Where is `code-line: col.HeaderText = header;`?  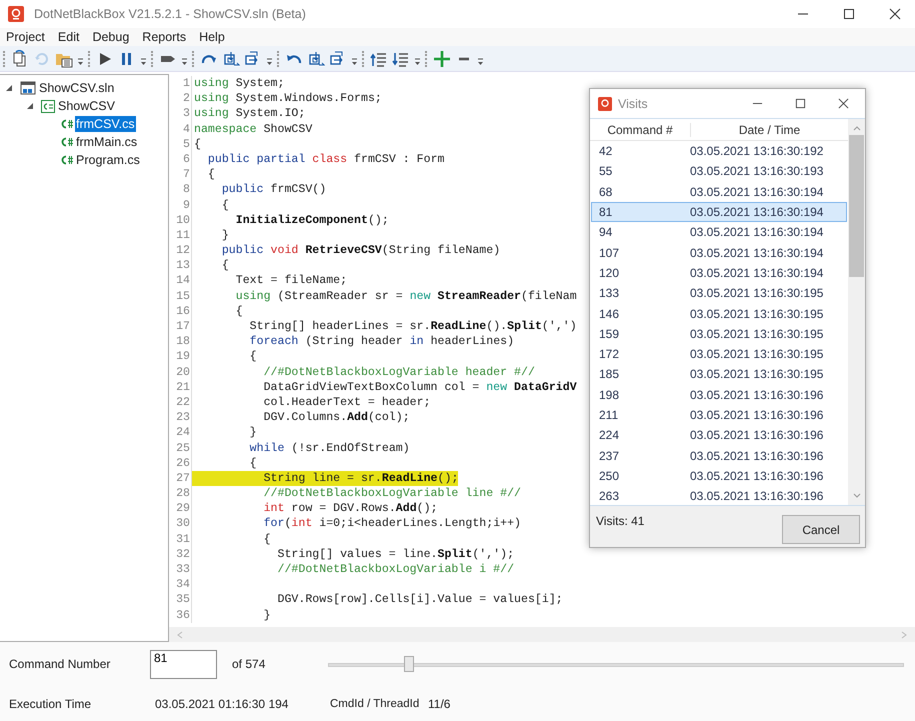
code-line: col.HeaderText = header; is located at coordinates (346, 402).